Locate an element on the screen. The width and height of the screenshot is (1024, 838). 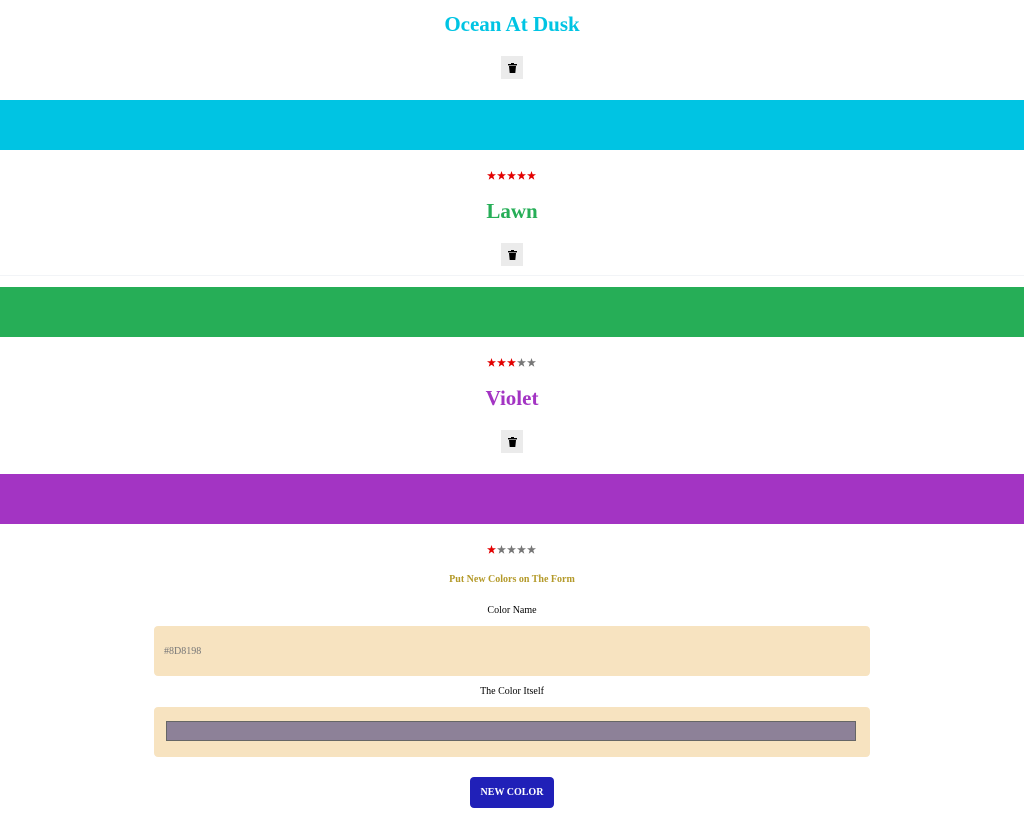
form-heading: Put New Colors on The Form is located at coordinates (512, 579).